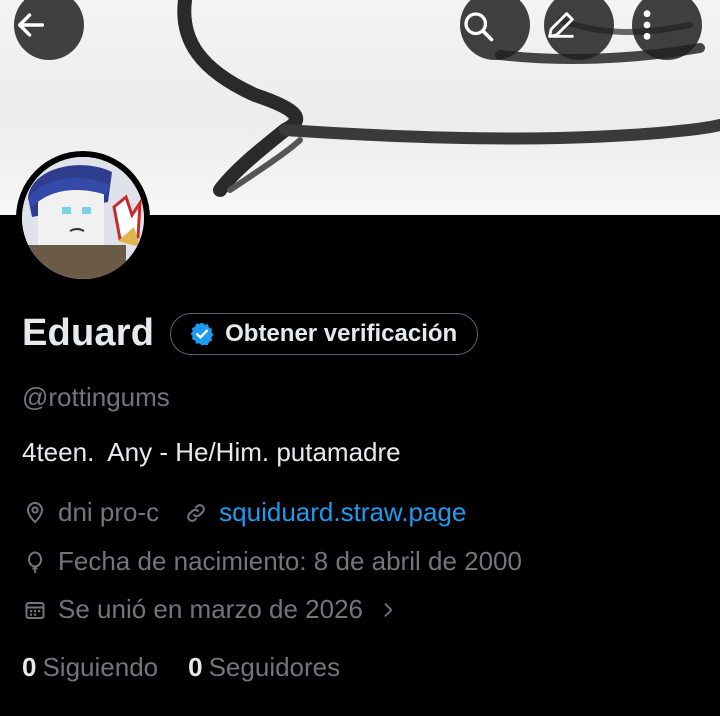 Image resolution: width=720 pixels, height=716 pixels. Describe the element at coordinates (561, 25) in the screenshot. I see `pencil-icon` at that location.